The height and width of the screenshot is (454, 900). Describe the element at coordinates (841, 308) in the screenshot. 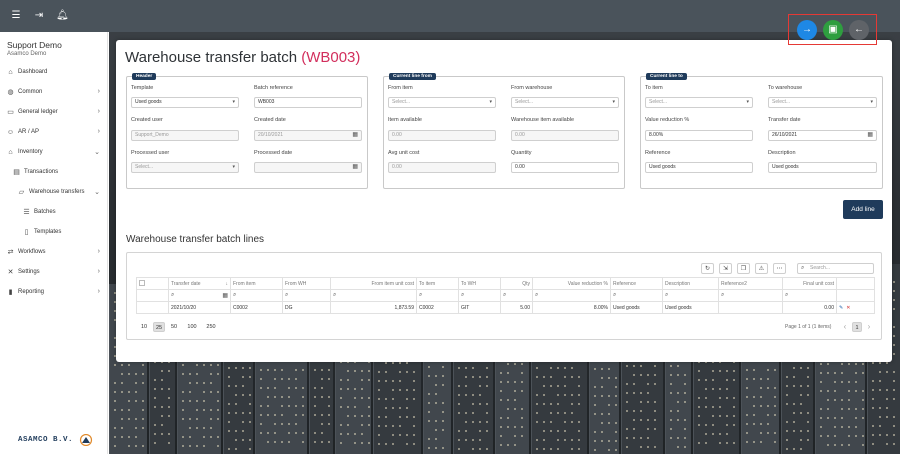

I see `edit-icon: ✎` at that location.